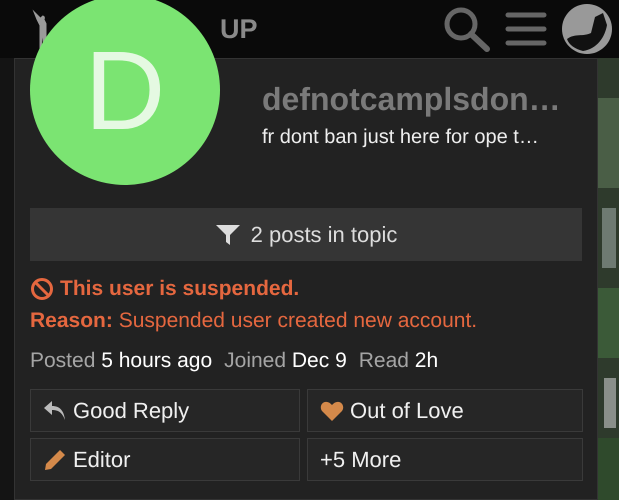 The height and width of the screenshot is (500, 619). I want to click on filter-posts-button: 2 posts in topic, so click(306, 234).